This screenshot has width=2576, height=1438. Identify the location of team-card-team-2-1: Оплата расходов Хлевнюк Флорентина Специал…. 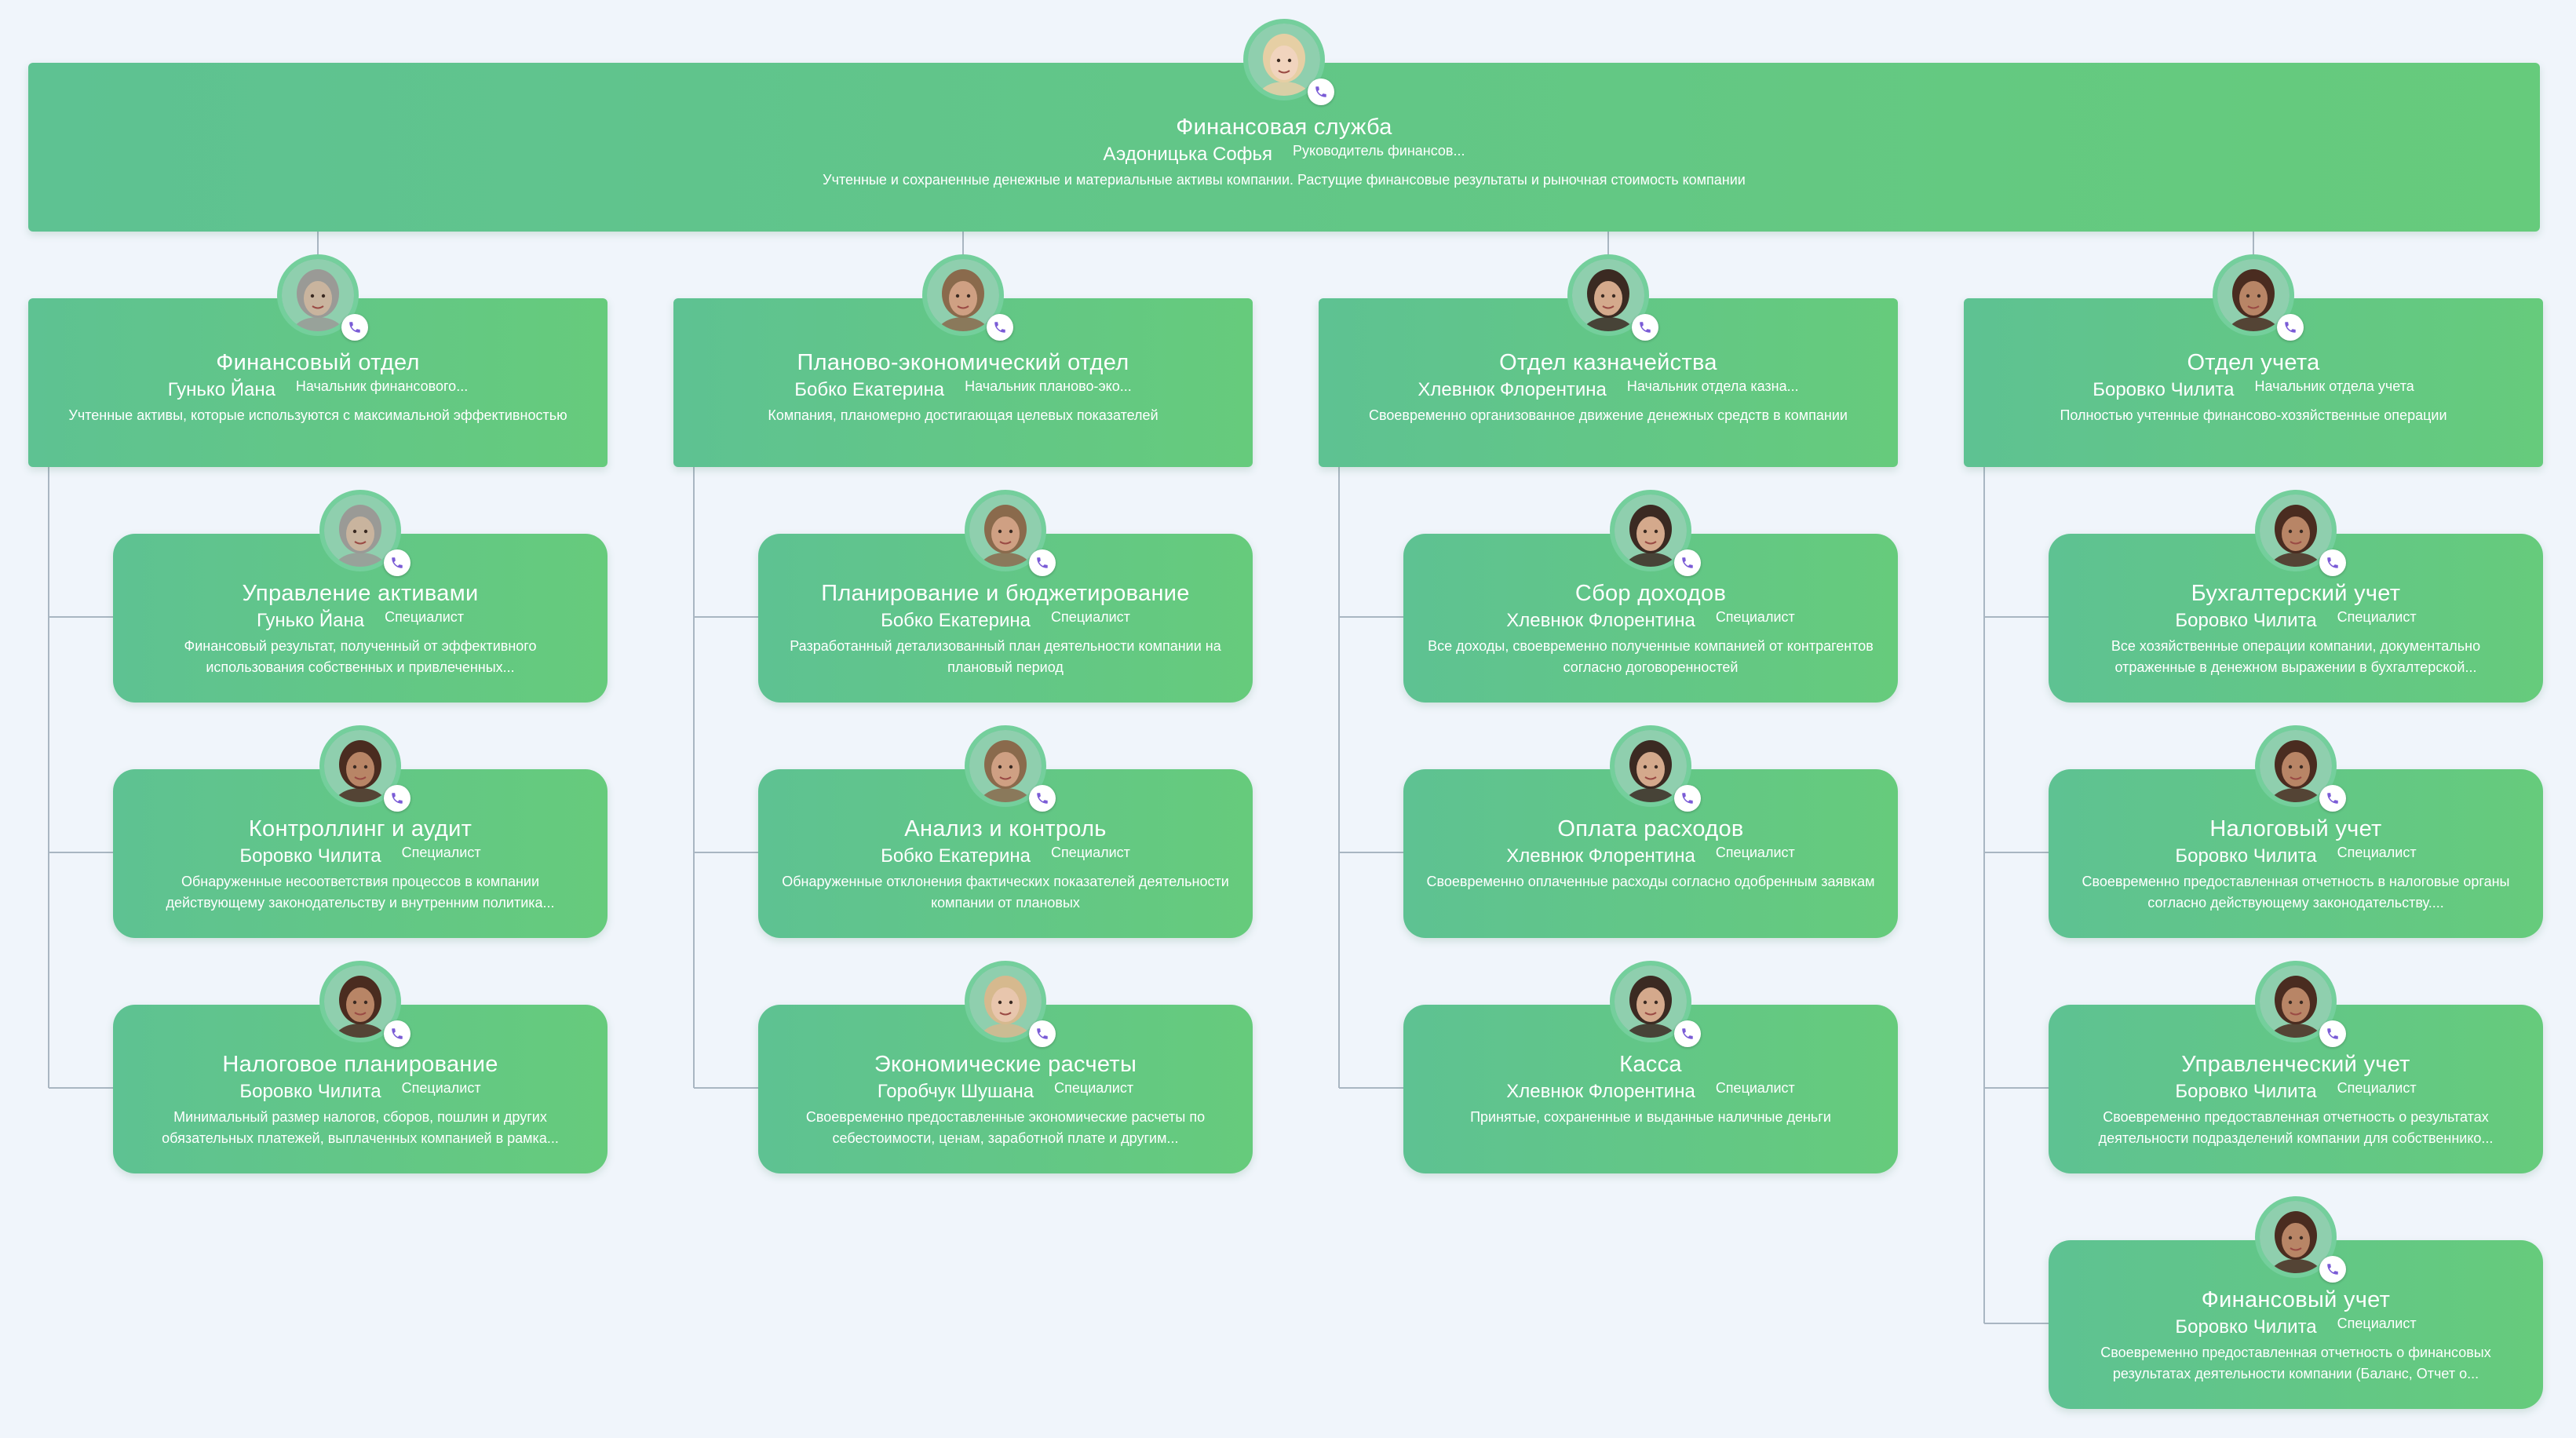
(1650, 831).